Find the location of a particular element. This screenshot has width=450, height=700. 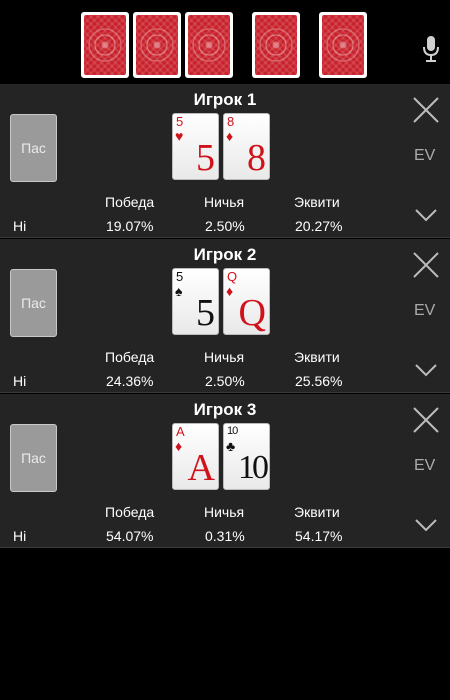

equity-value: 20.27% is located at coordinates (319, 226).